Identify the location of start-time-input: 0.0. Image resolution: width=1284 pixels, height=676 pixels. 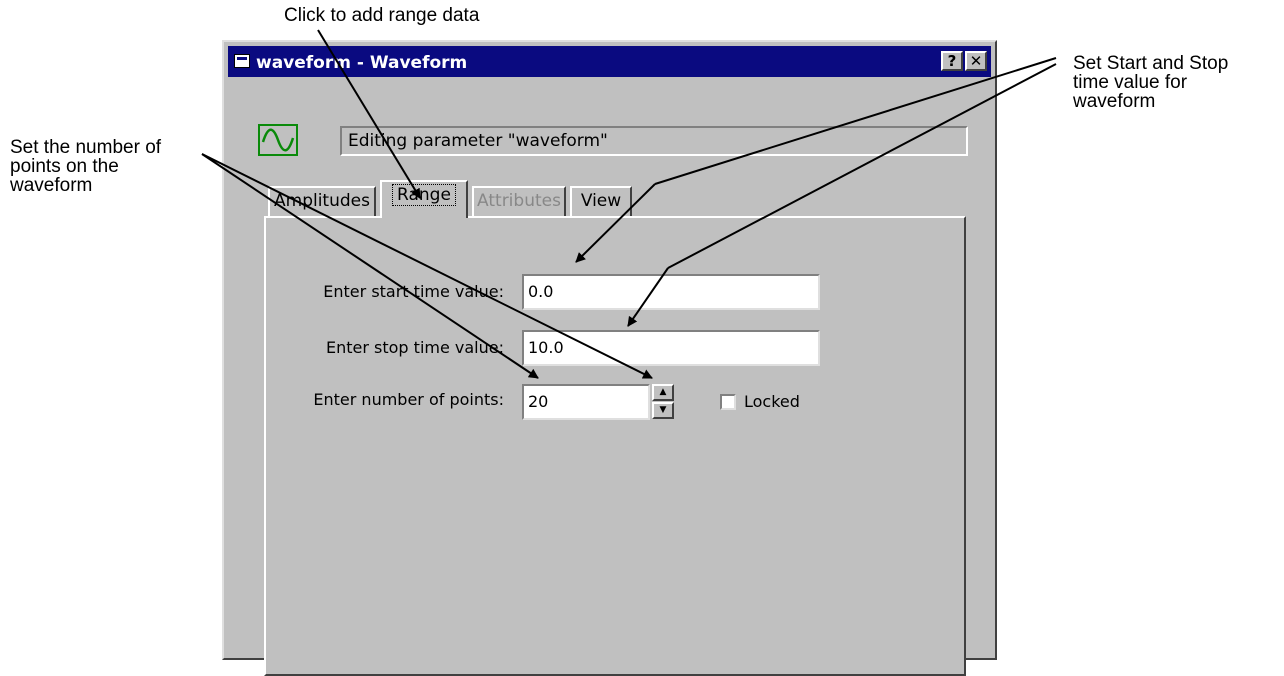
(671, 292).